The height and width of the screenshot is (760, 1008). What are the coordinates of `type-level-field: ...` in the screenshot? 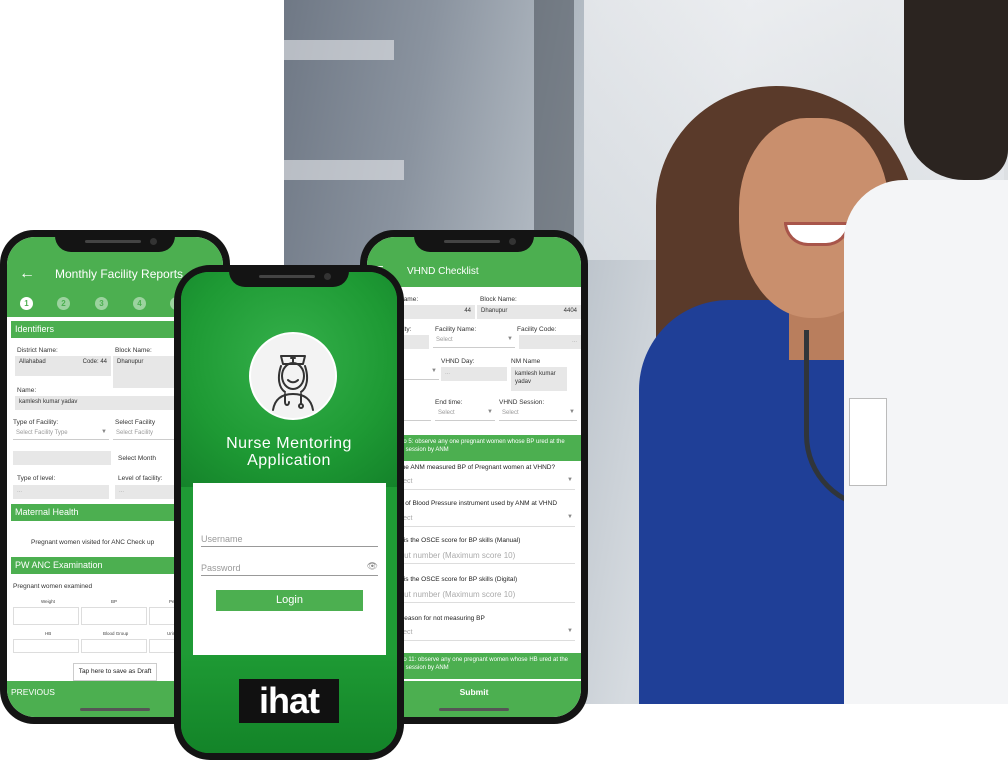 It's located at (61, 492).